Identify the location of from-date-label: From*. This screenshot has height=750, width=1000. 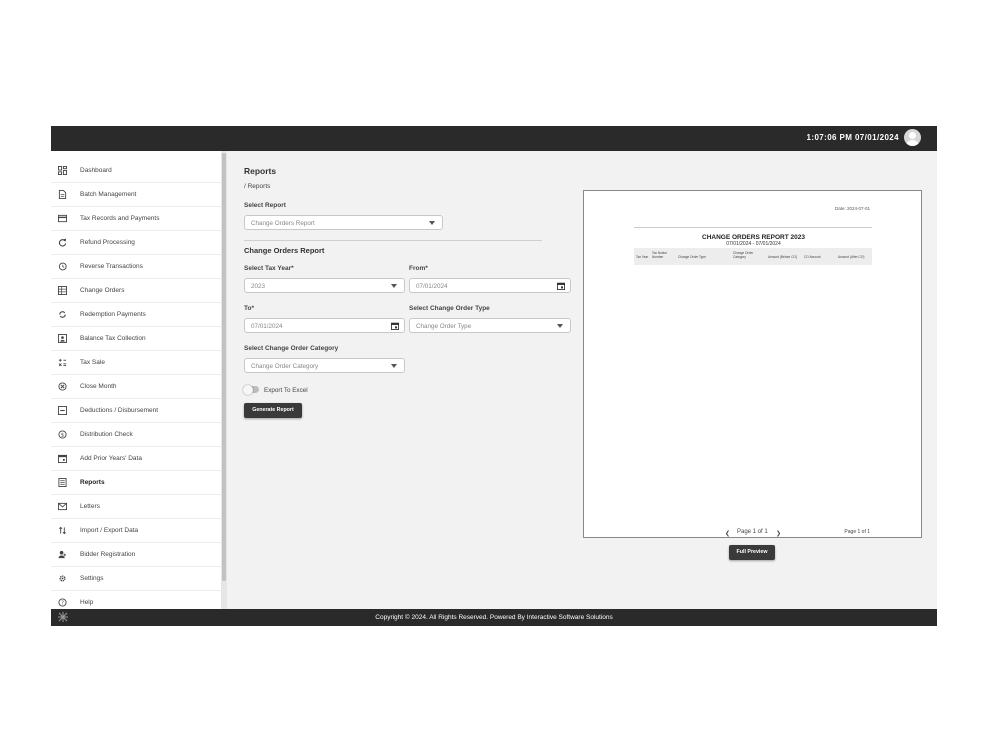
(418, 268).